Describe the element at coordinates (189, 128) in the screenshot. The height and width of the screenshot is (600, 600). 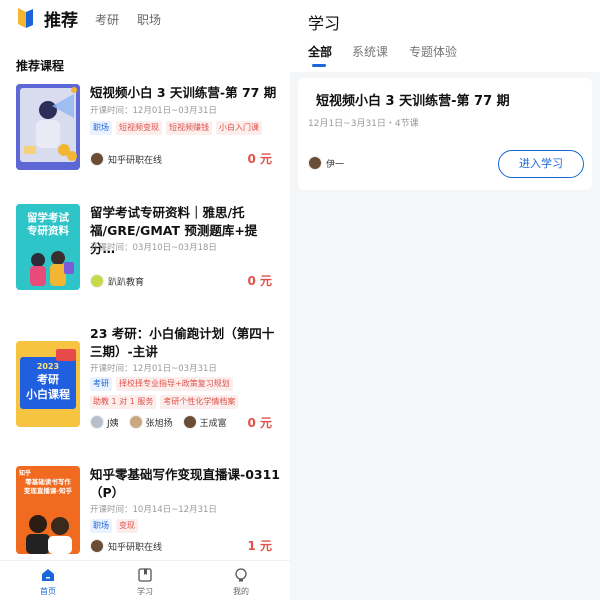
I see `course-tag: 短视频赚钱` at that location.